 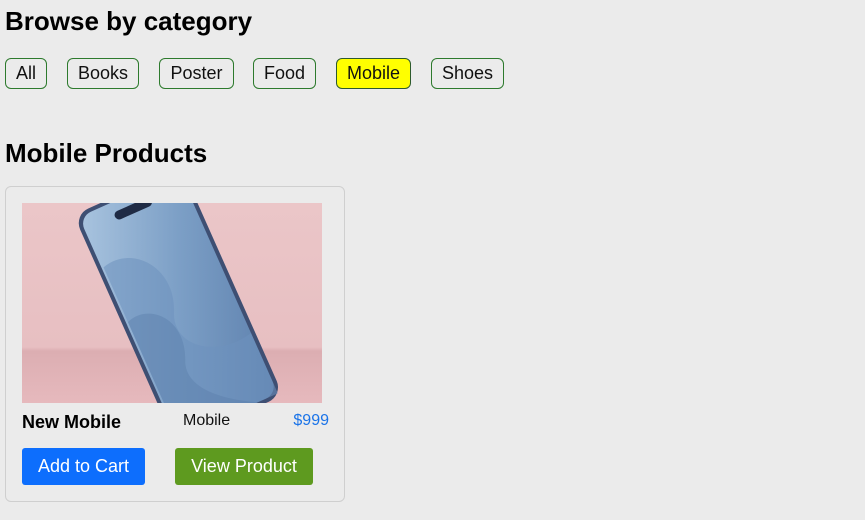 I want to click on category-button-mobile: Mobile, so click(x=373, y=73).